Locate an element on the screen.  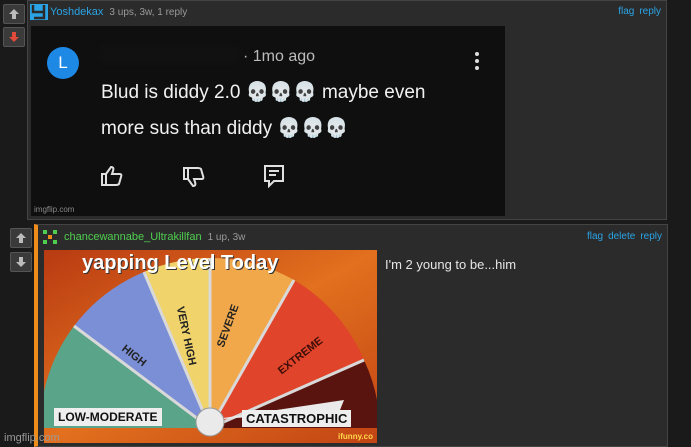
meter-label-catastrophic: CATASTROPHIC is located at coordinates (297, 418).